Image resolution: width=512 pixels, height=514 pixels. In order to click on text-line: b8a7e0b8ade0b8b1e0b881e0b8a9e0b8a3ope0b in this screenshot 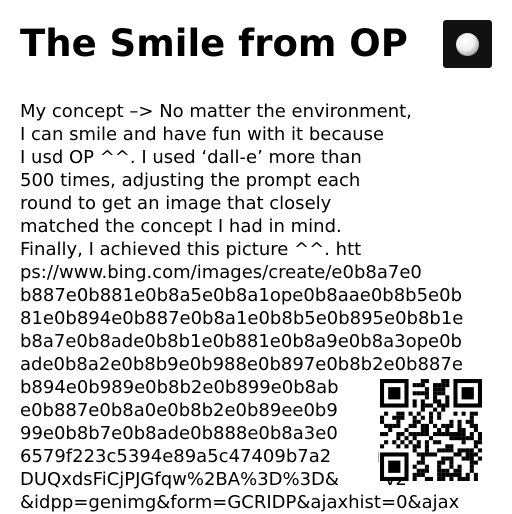, I will do `click(241, 341)`.